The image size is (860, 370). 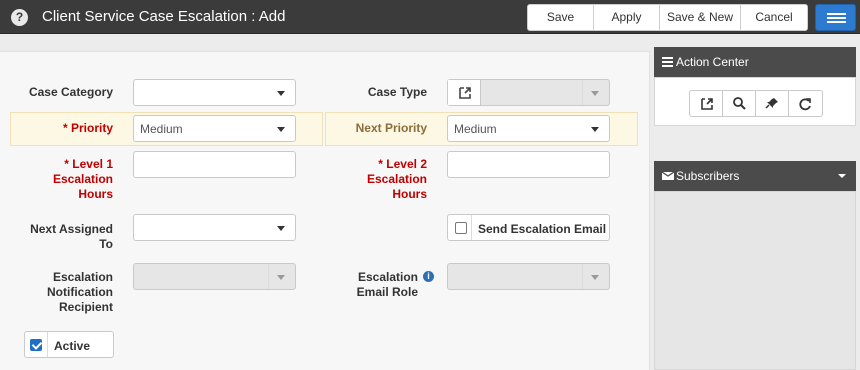 I want to click on label-line: * Level 2, so click(x=402, y=164).